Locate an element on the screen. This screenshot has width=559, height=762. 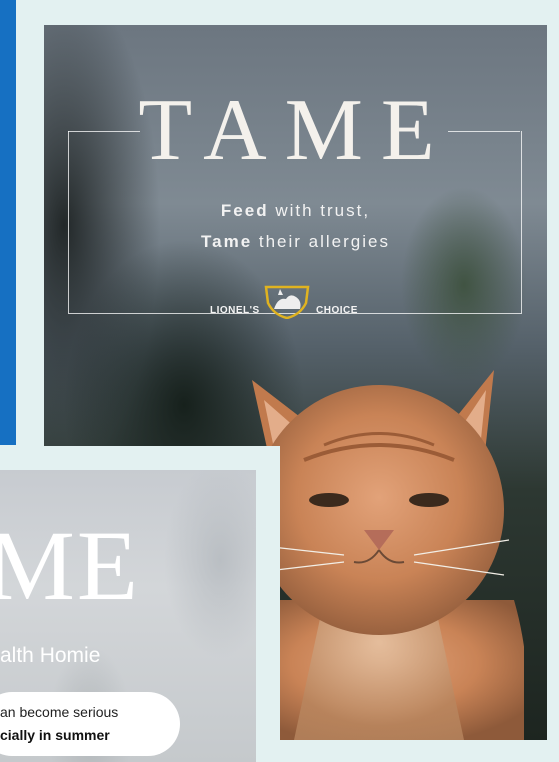
poster-title: TAME is located at coordinates (295, 130).